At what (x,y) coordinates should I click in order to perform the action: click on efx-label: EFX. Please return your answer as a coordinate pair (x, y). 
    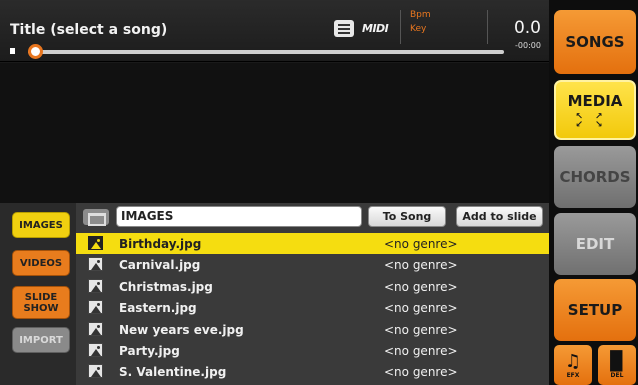
    Looking at the image, I should click on (573, 375).